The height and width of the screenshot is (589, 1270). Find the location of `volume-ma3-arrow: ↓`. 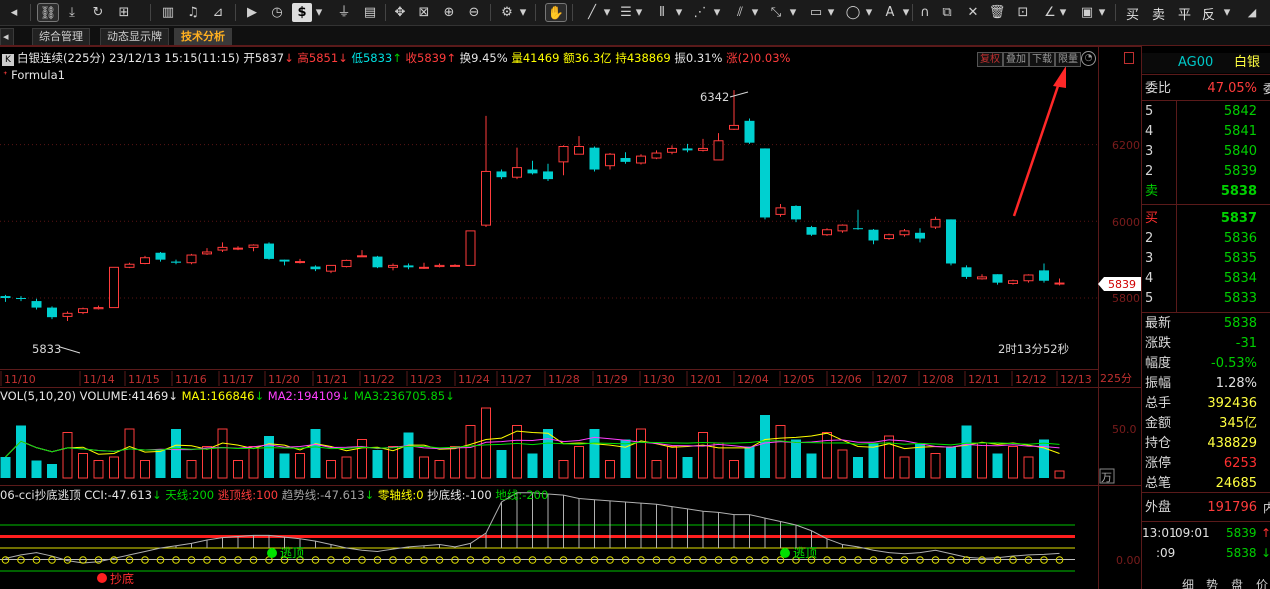

volume-ma3-arrow: ↓ is located at coordinates (450, 396).